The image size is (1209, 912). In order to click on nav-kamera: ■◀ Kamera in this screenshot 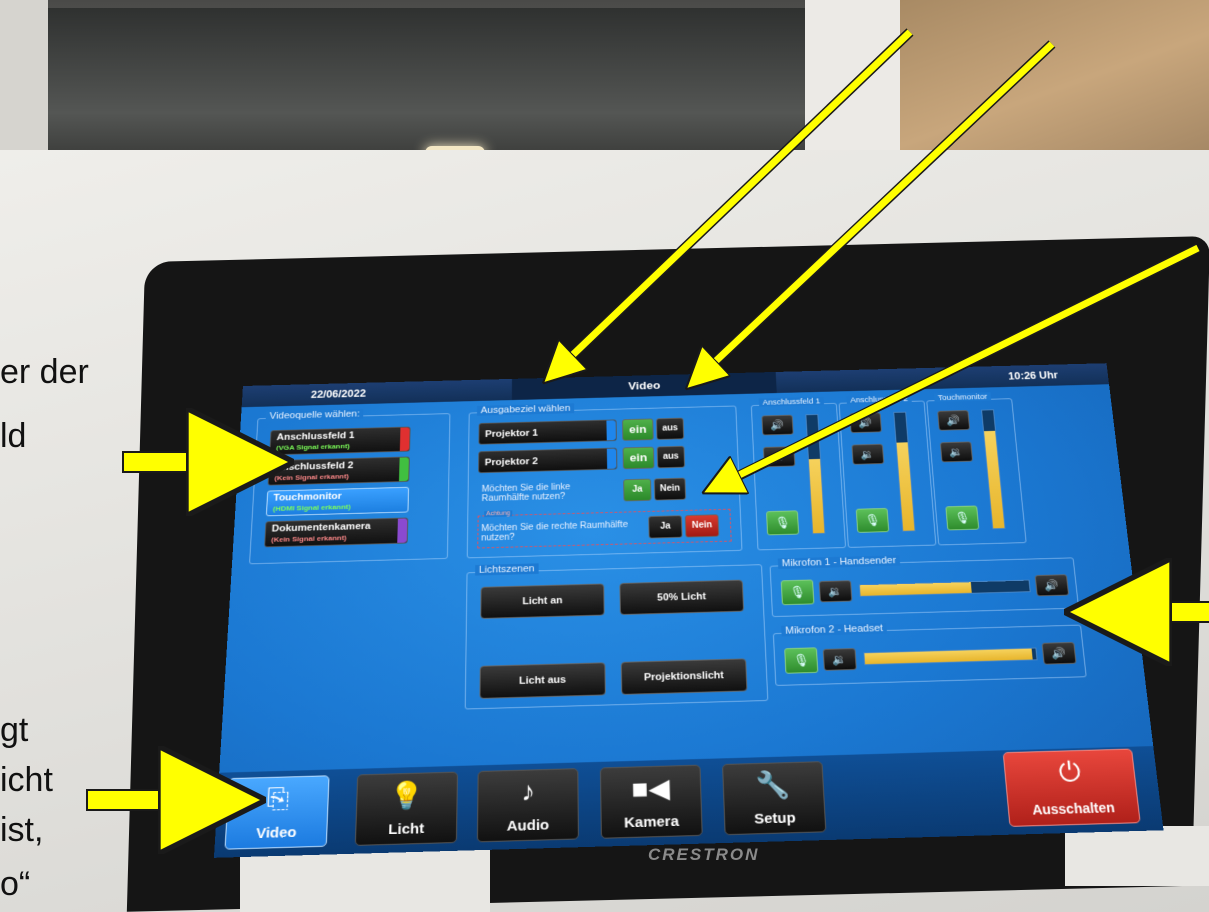, I will do `click(651, 802)`.